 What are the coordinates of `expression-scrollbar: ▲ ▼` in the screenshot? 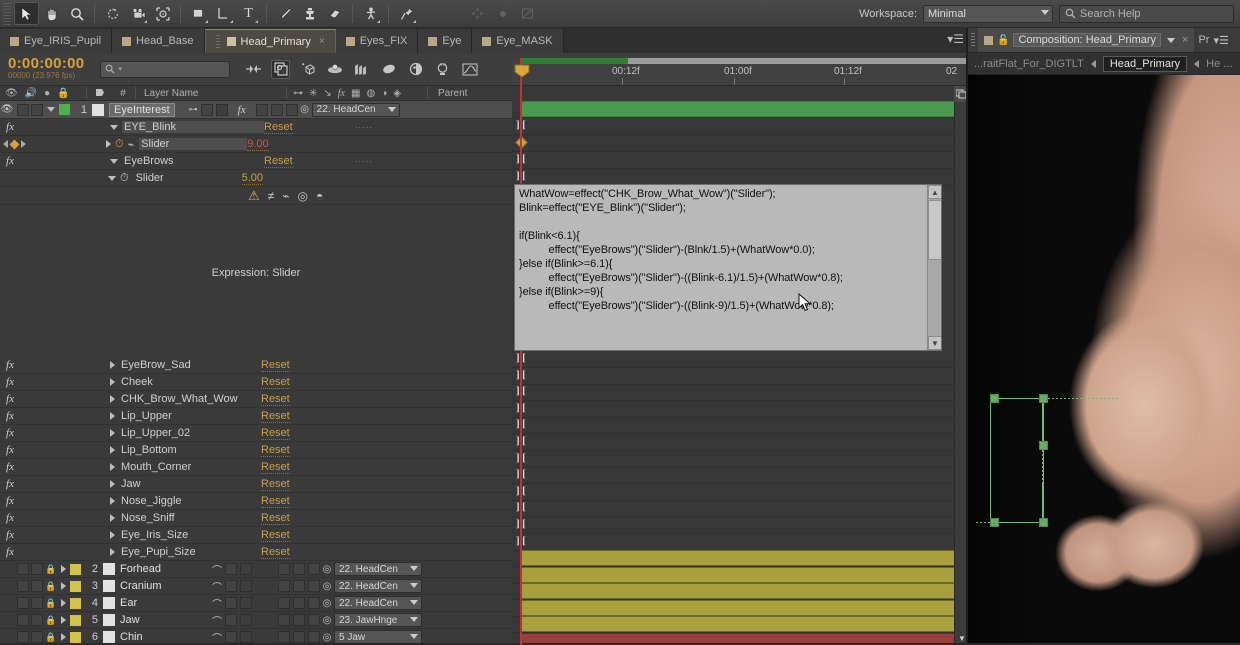 It's located at (934, 267).